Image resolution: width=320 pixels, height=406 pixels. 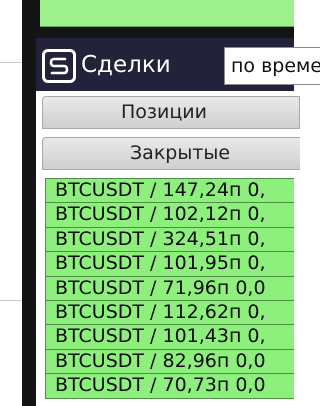 What do you see at coordinates (126, 65) in the screenshot?
I see `deals-title: Сделки` at bounding box center [126, 65].